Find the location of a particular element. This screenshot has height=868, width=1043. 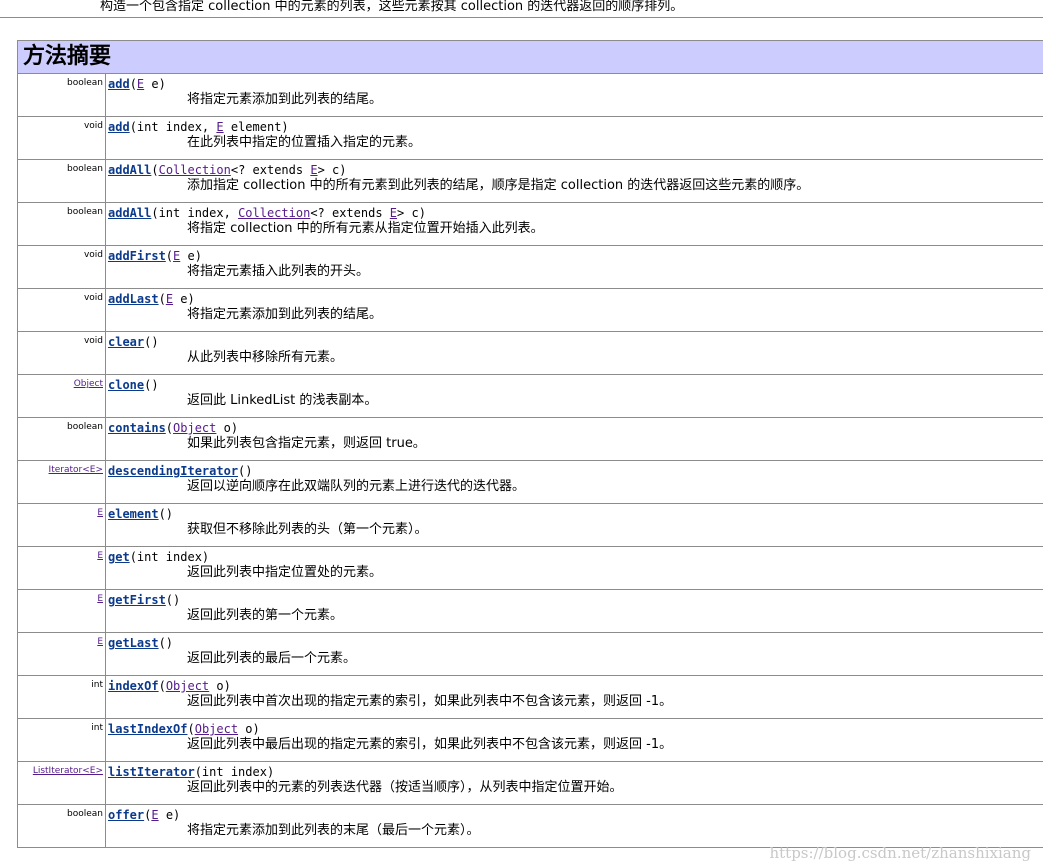

method-name-link: lastIndexOf is located at coordinates (147, 729).